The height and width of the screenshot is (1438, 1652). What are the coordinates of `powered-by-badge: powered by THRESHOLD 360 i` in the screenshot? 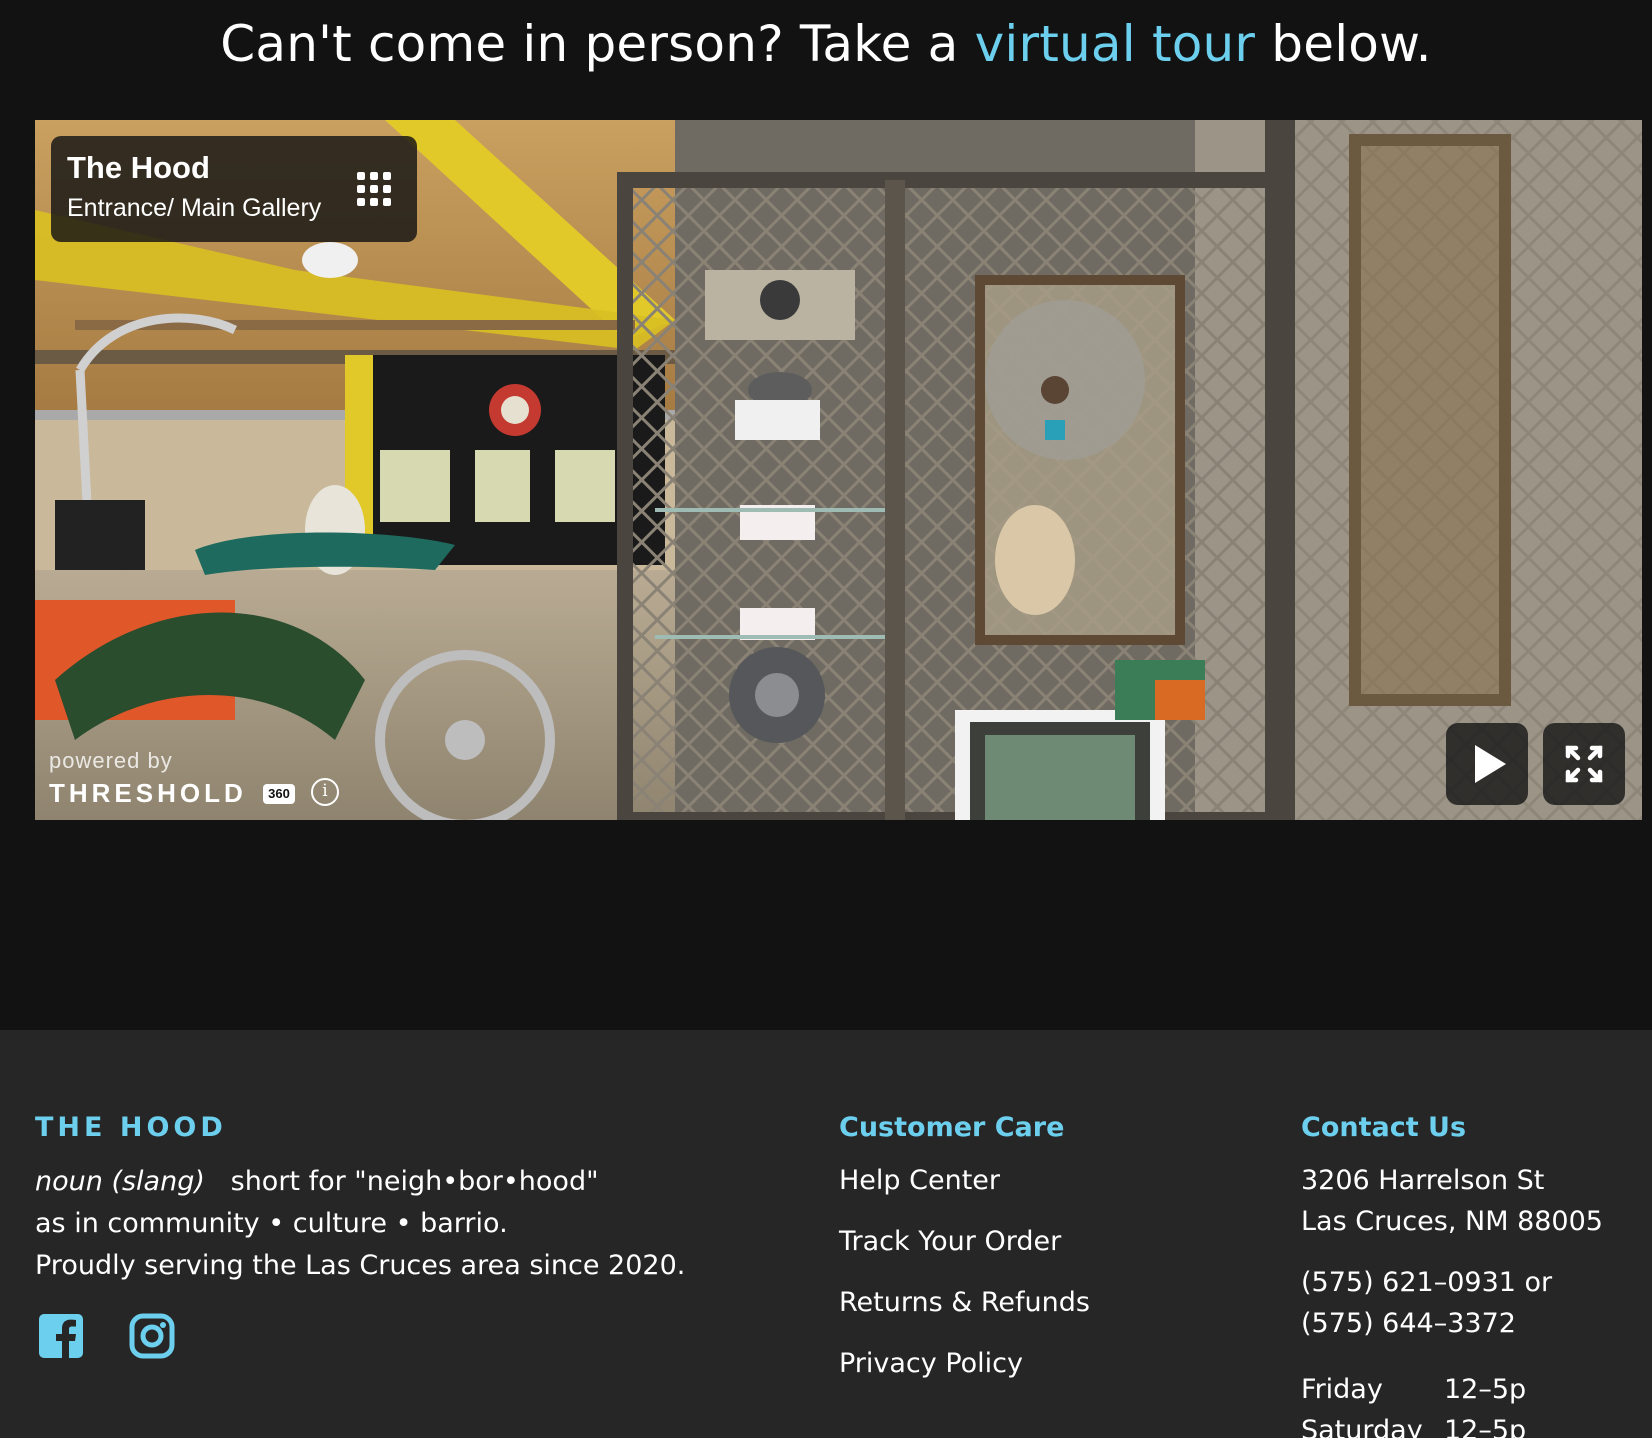 It's located at (194, 778).